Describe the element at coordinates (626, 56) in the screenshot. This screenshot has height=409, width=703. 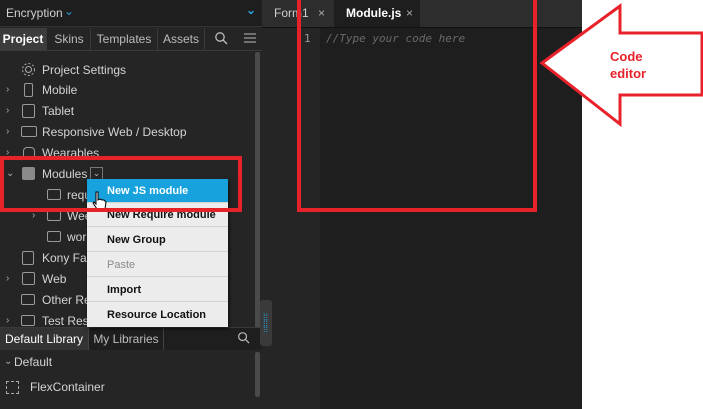
I see `callout-line-1: Code` at that location.